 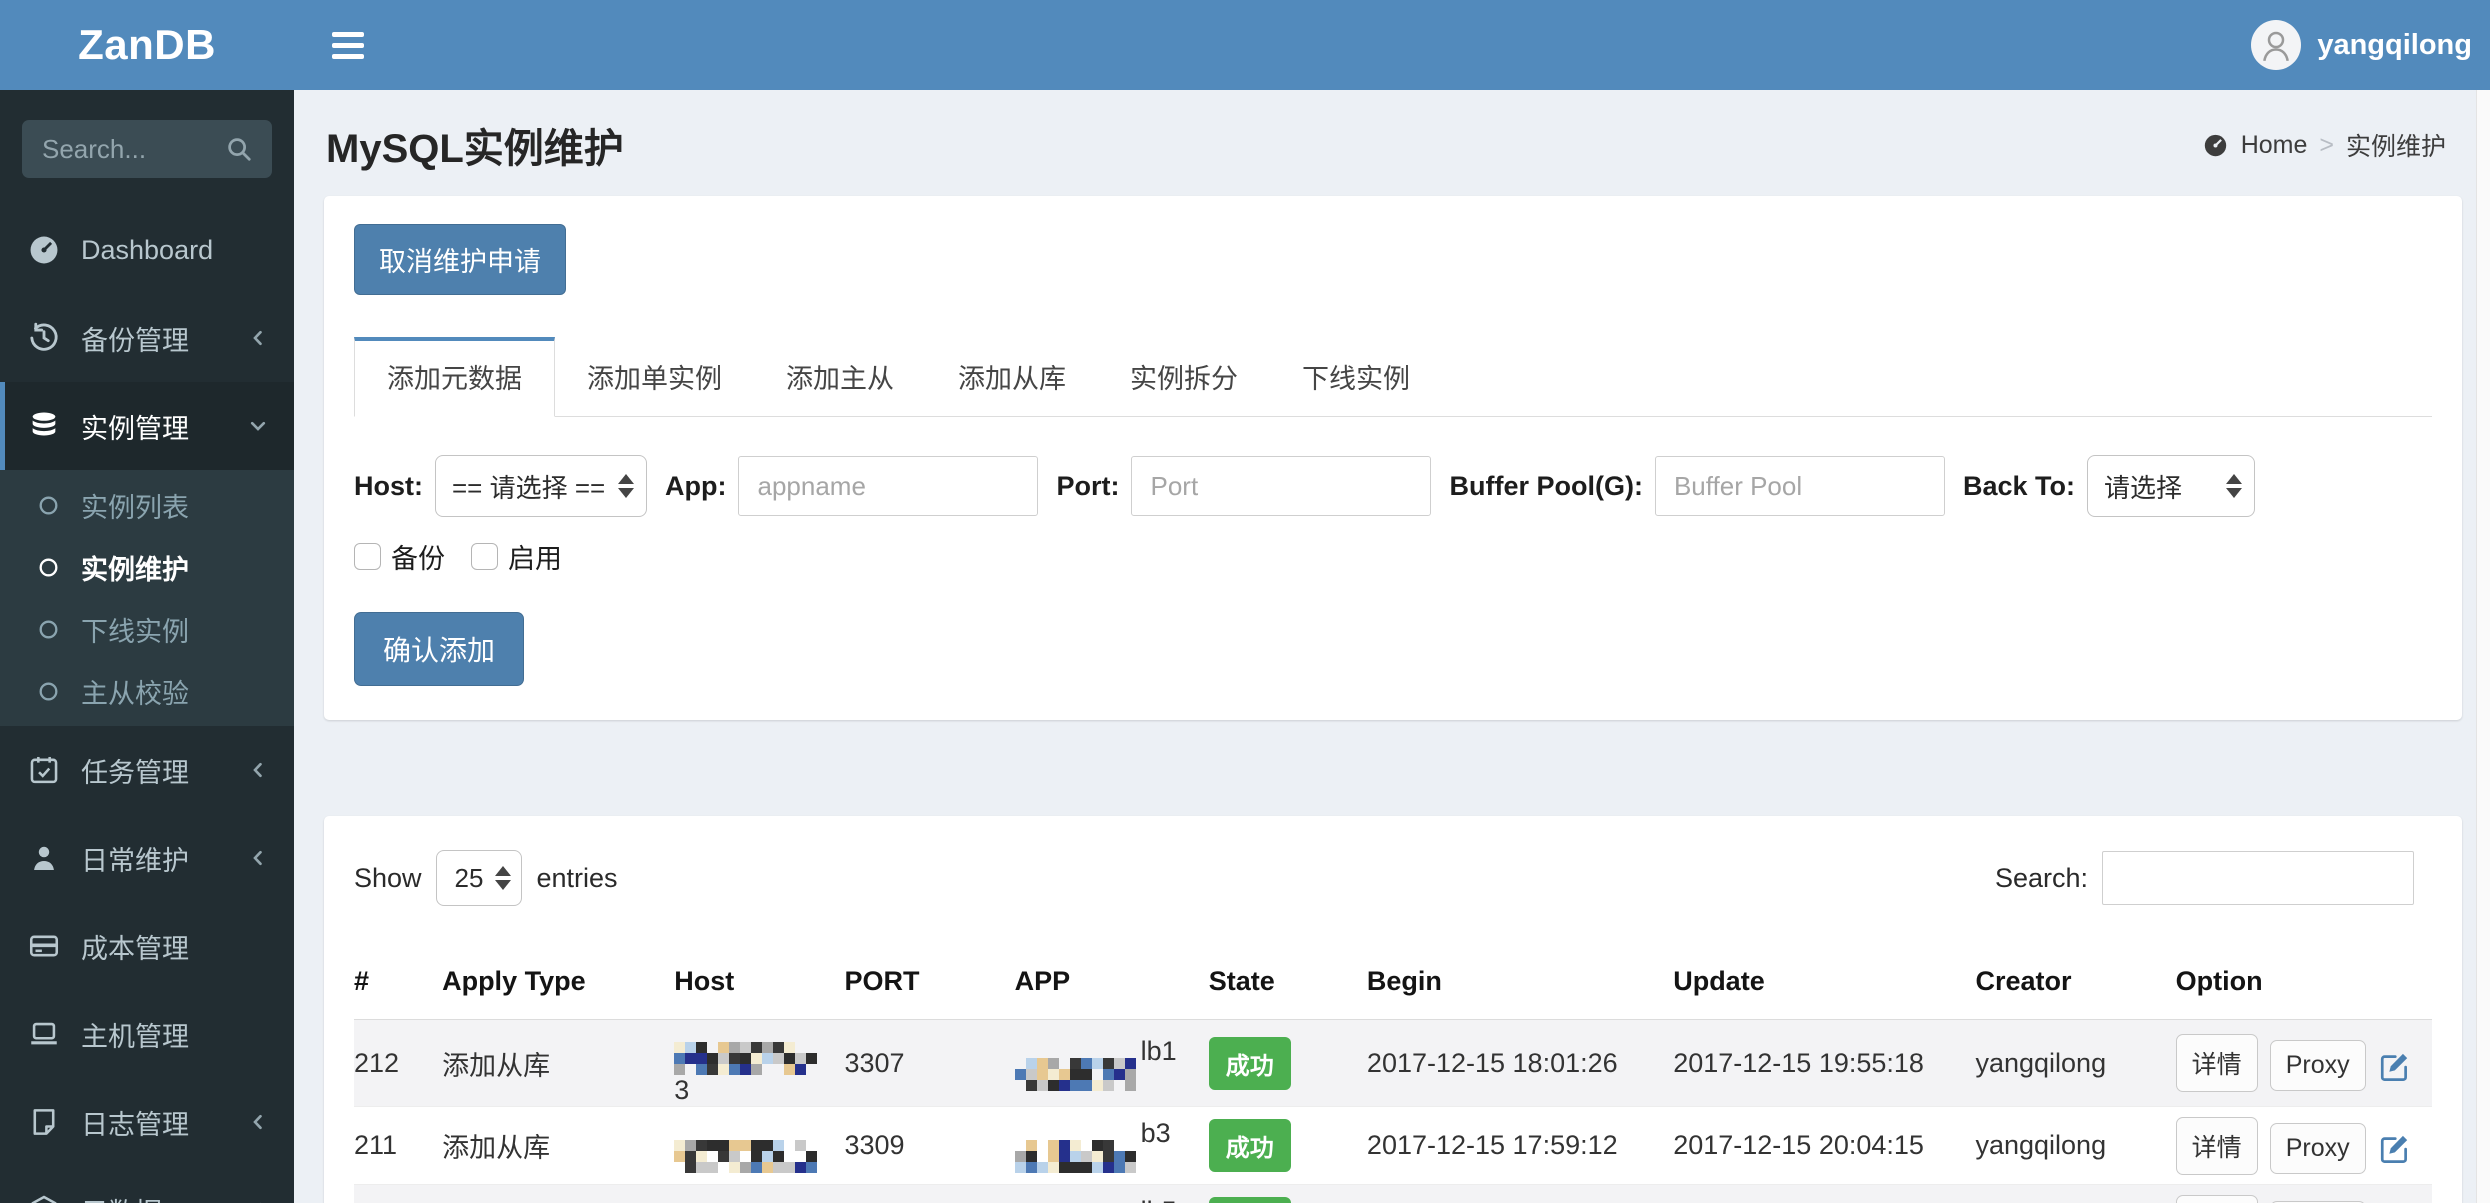 What do you see at coordinates (147, 1034) in the screenshot?
I see `sidebar-item-host: 主机管理` at bounding box center [147, 1034].